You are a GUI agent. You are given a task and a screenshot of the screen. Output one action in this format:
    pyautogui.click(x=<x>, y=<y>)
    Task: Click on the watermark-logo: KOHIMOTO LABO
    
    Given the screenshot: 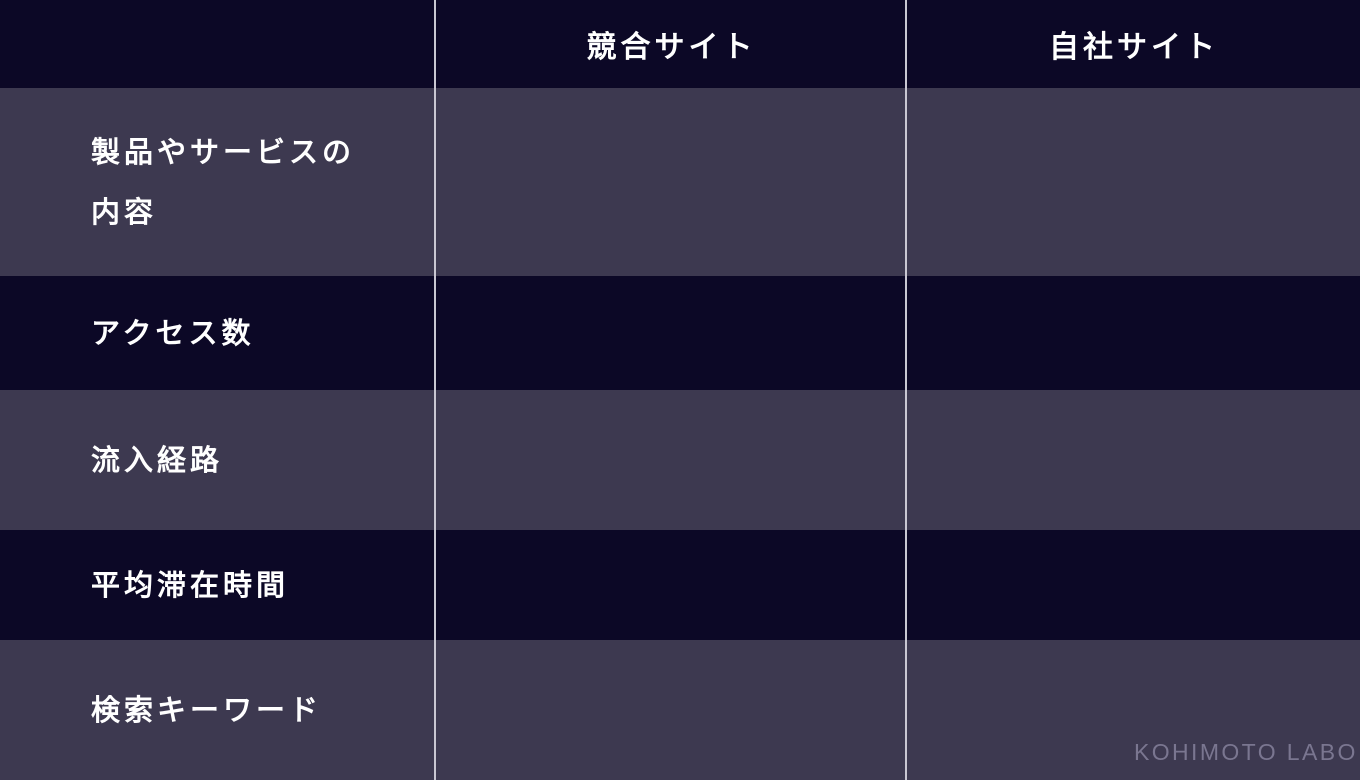 What is the action you would take?
    pyautogui.click(x=1246, y=752)
    